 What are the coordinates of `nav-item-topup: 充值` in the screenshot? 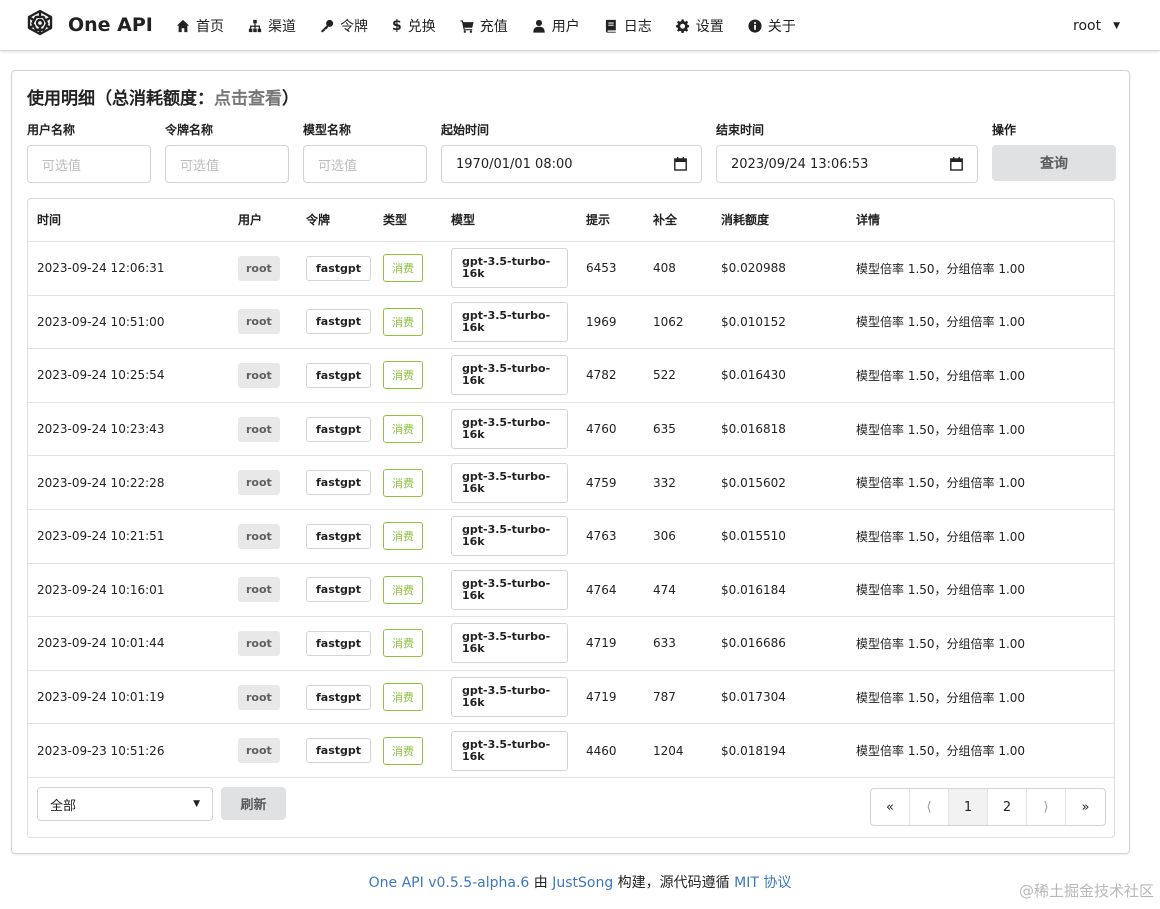 It's located at (484, 25).